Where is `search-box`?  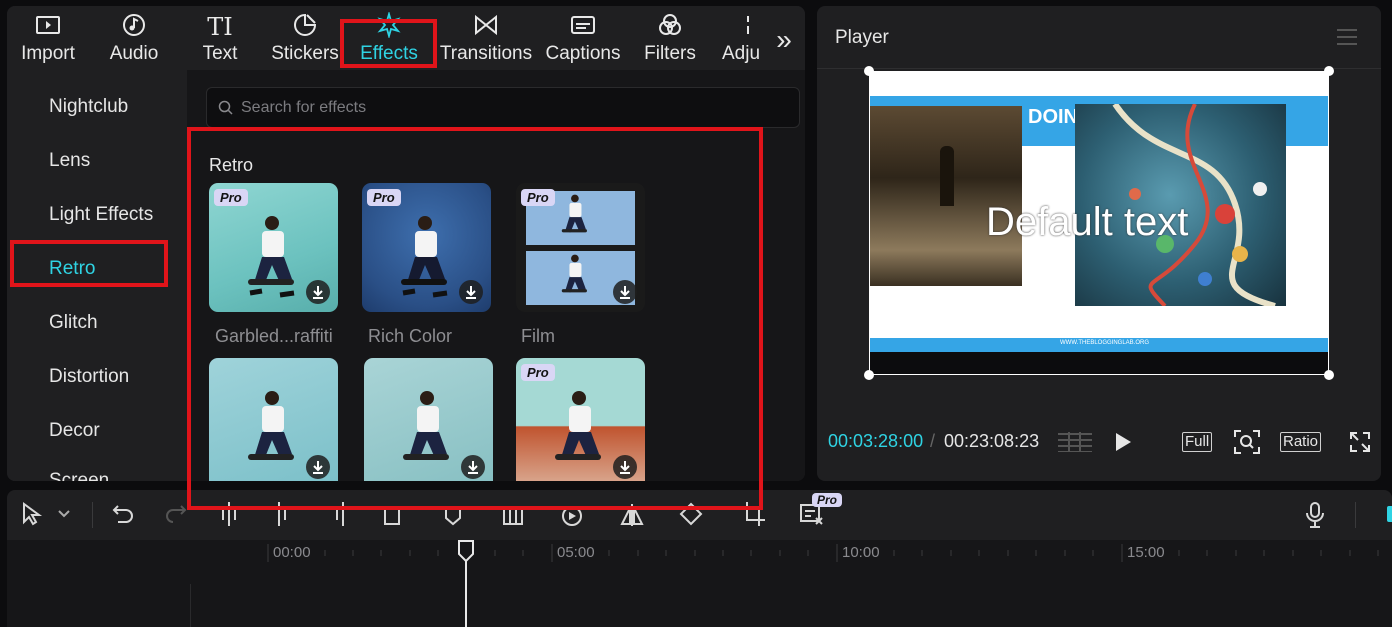 search-box is located at coordinates (503, 107).